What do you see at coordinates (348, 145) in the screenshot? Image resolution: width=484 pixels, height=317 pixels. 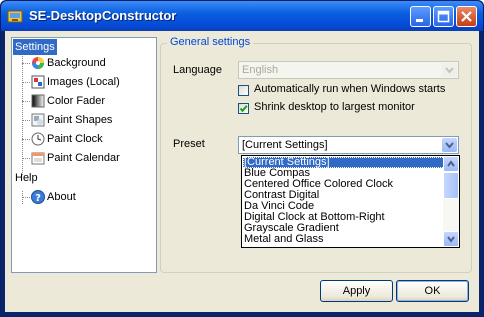 I see `preset-select: [Current Settings]` at bounding box center [348, 145].